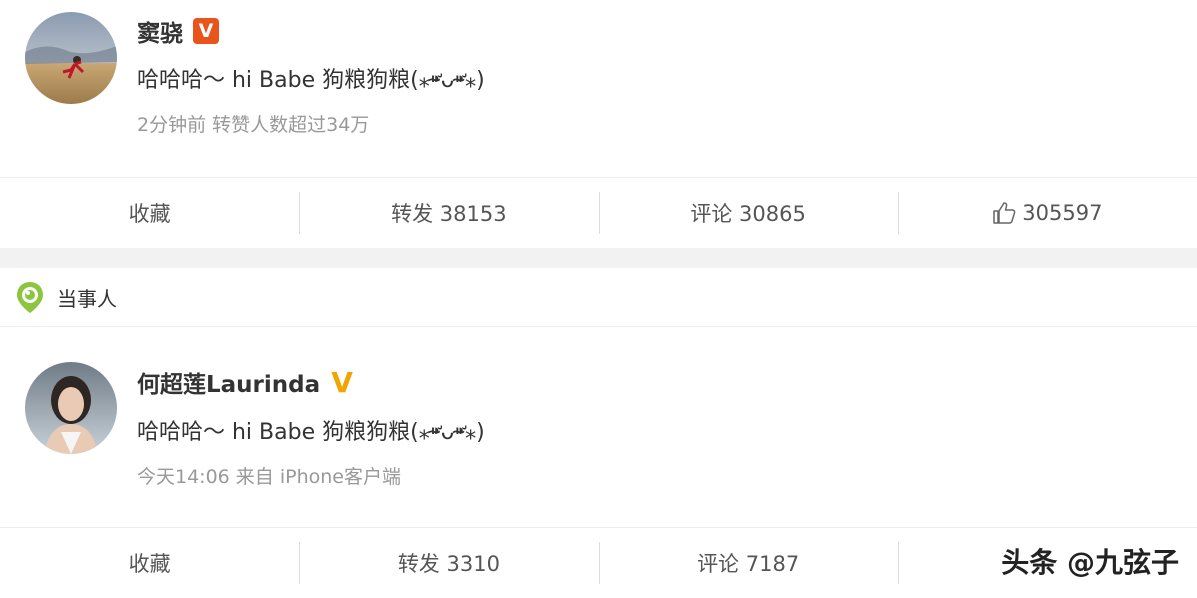  Describe the element at coordinates (30, 297) in the screenshot. I see `location-tag-icon` at that location.